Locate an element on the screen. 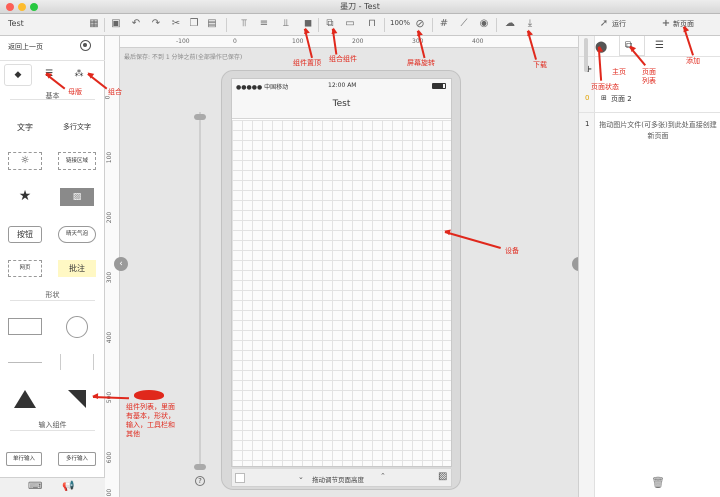 The width and height of the screenshot is (720, 497). component-image: ▨ is located at coordinates (77, 197).